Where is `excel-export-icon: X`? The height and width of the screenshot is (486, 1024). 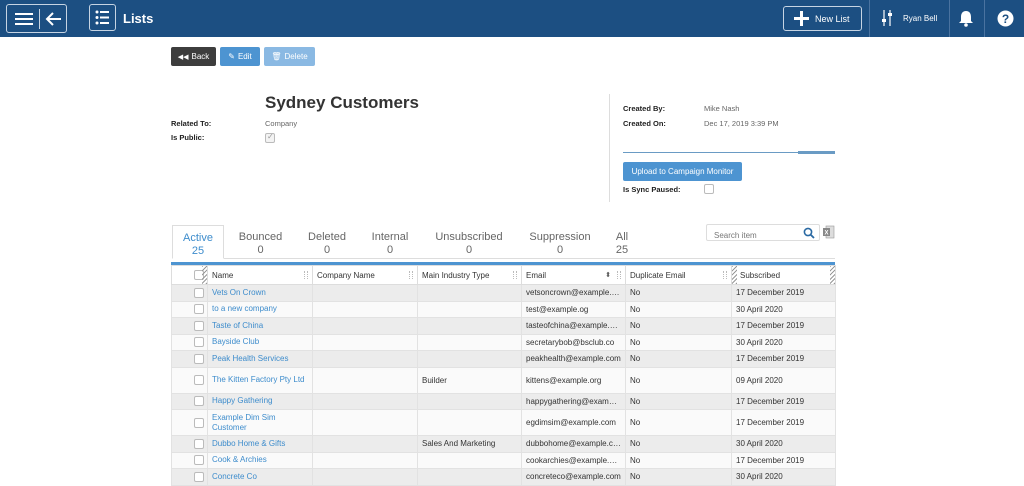 excel-export-icon: X is located at coordinates (829, 232).